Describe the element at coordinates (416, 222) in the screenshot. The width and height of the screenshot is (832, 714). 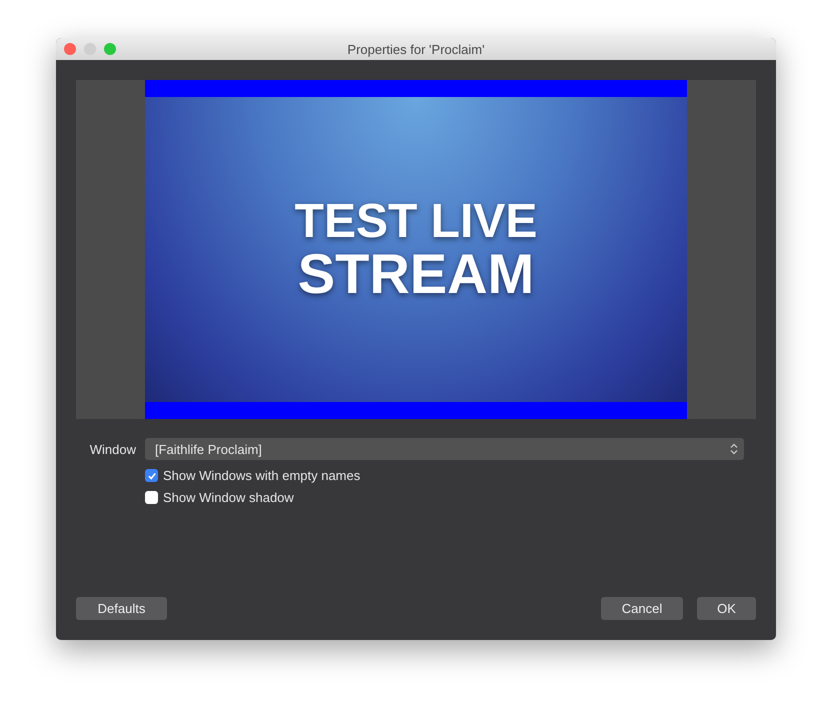
I see `slide-text: TEST LIVE` at that location.